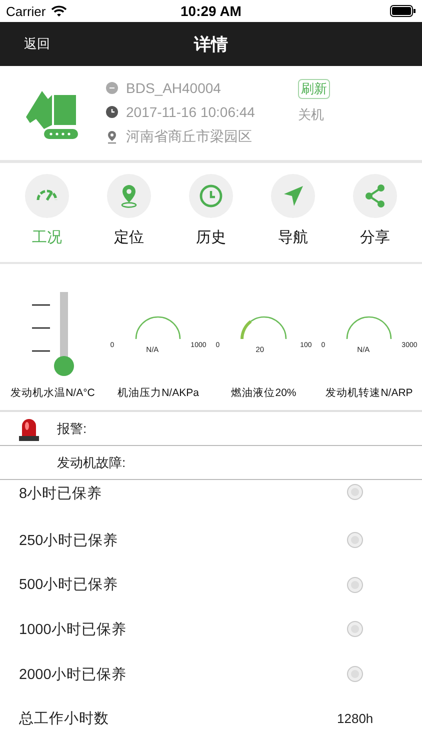  Describe the element at coordinates (211, 45) in the screenshot. I see `page-title: 详情` at that location.